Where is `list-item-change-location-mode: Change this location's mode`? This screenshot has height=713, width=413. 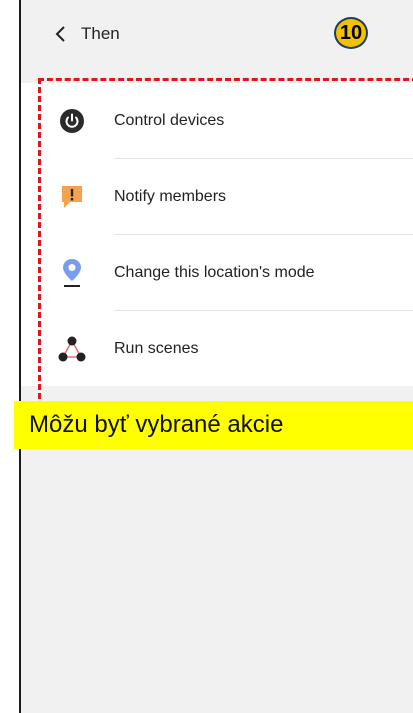
list-item-change-location-mode: Change this location's mode is located at coordinates (217, 273).